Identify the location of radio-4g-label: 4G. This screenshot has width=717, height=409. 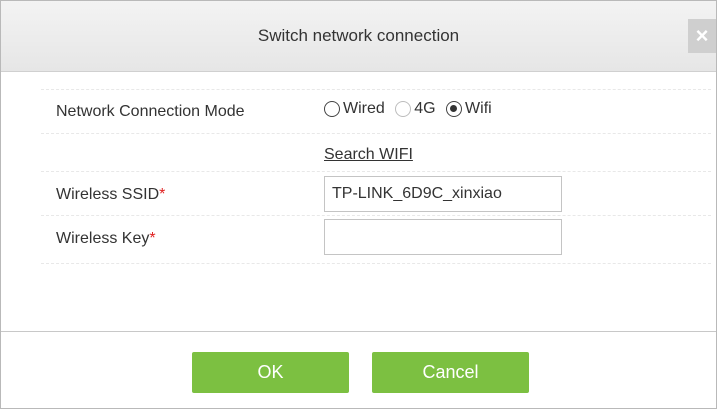
(425, 108).